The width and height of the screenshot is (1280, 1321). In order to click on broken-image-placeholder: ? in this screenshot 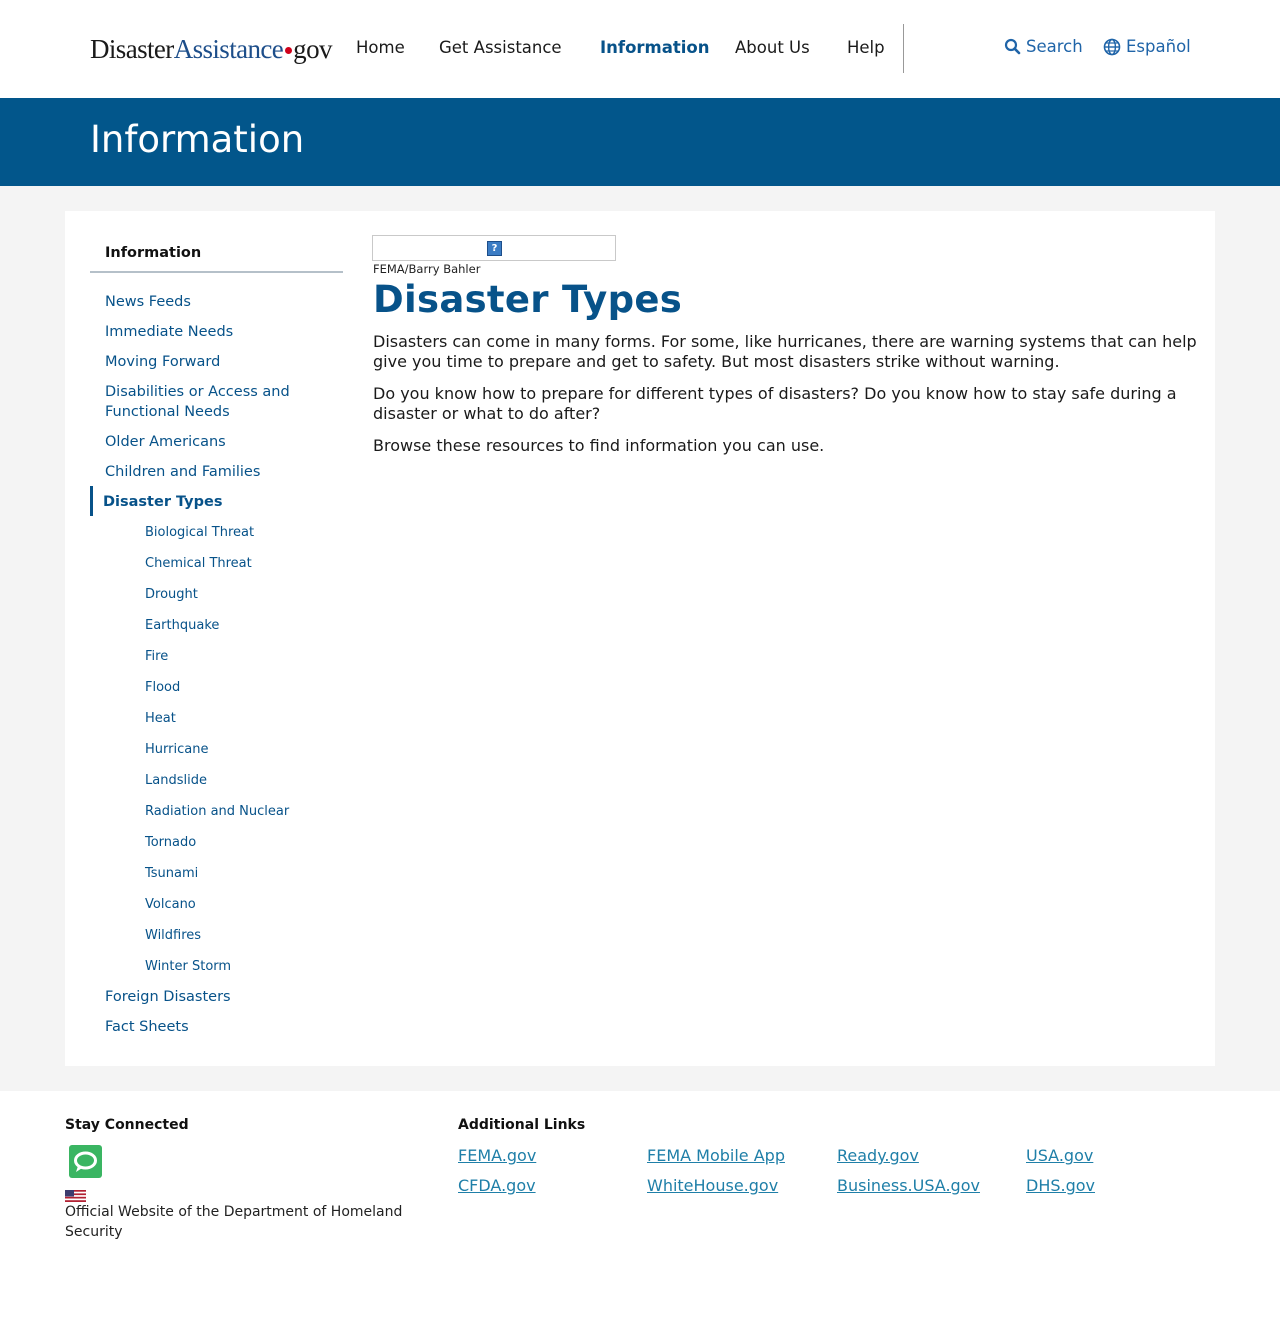, I will do `click(494, 248)`.